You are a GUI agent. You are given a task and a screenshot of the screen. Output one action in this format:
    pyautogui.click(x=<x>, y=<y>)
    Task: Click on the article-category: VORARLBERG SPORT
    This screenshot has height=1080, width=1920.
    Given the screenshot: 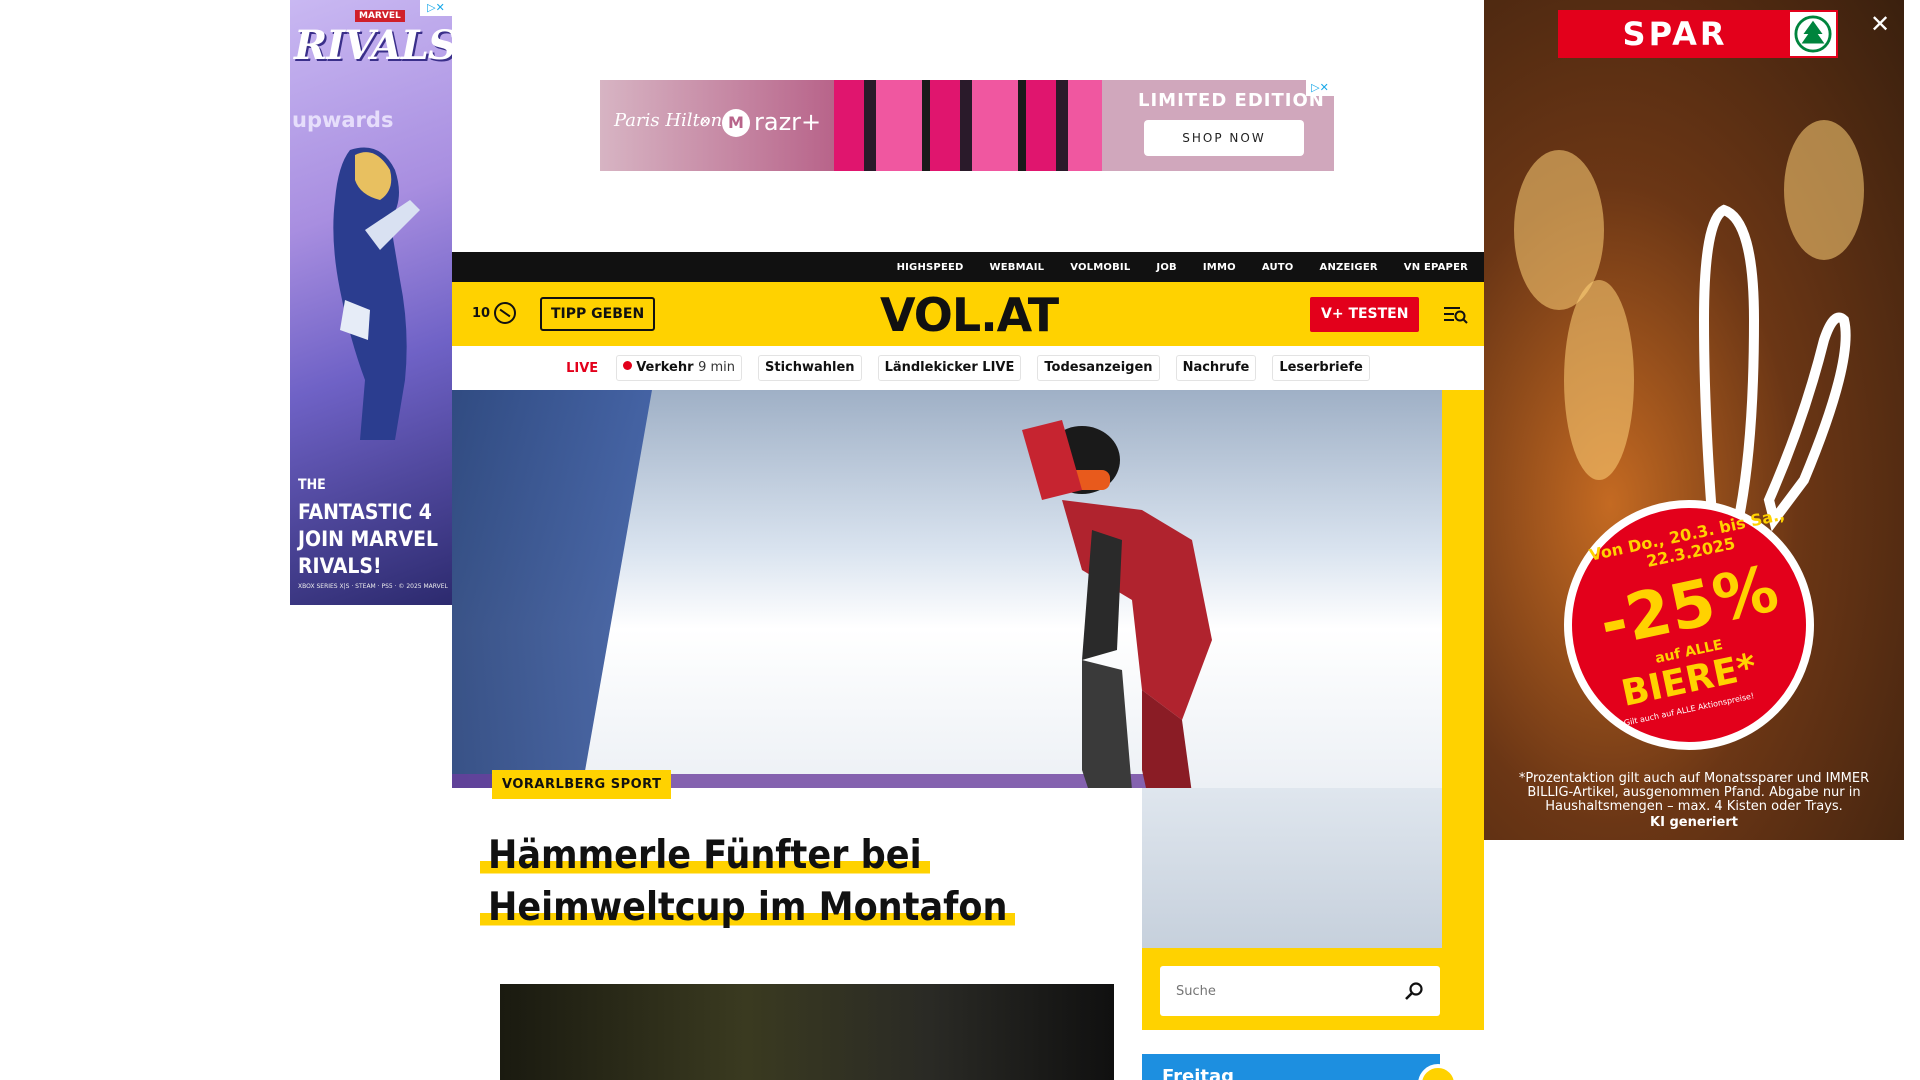 What is the action you would take?
    pyautogui.click(x=582, y=784)
    